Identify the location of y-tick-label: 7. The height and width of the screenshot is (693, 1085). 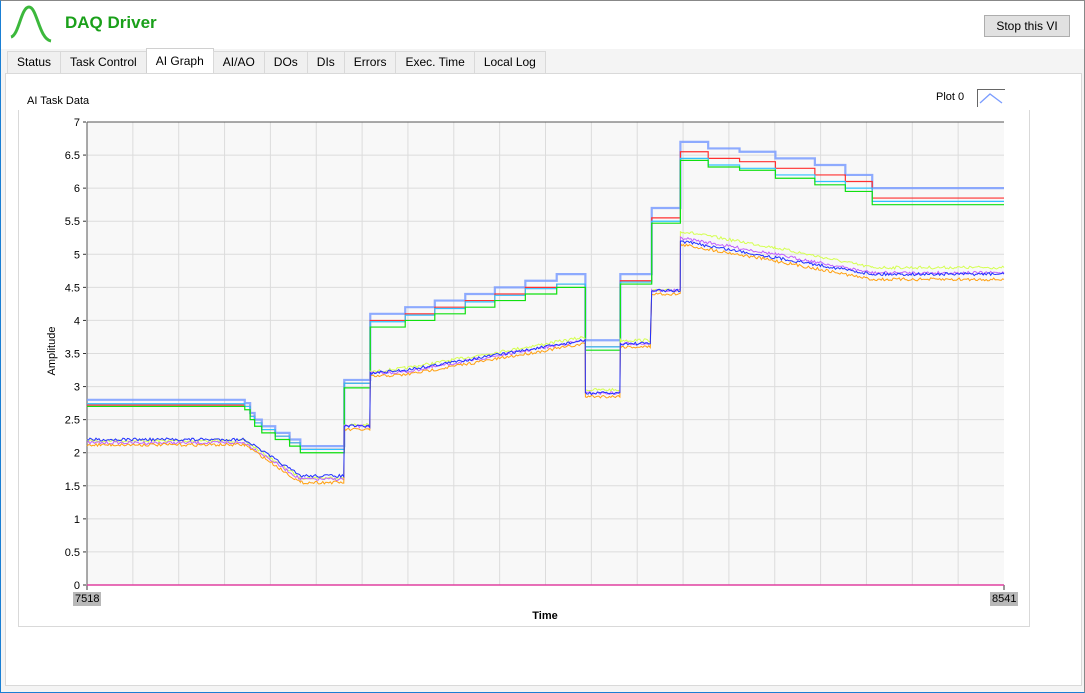
(77, 123).